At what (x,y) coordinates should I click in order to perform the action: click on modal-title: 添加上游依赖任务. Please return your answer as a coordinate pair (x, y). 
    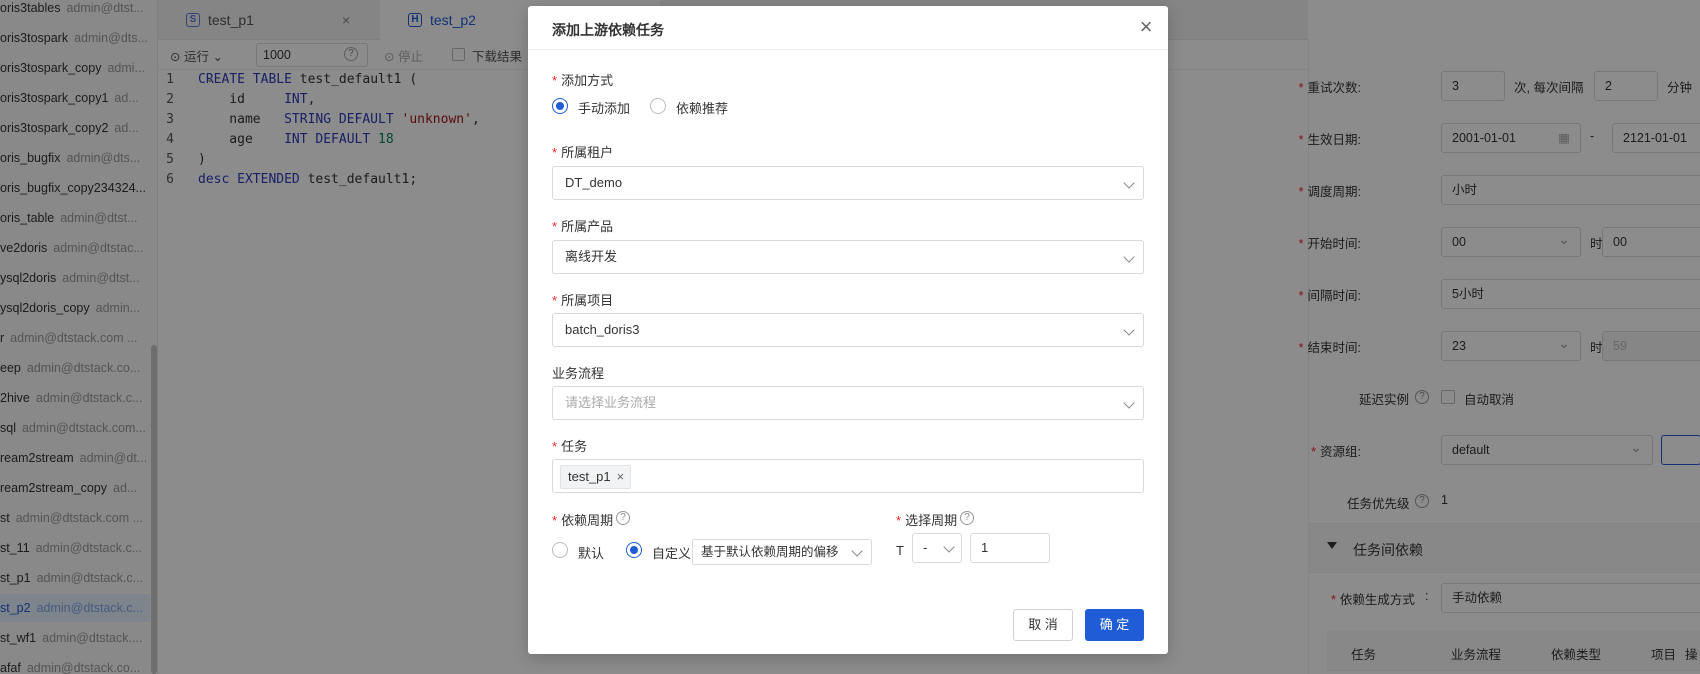
    Looking at the image, I should click on (608, 30).